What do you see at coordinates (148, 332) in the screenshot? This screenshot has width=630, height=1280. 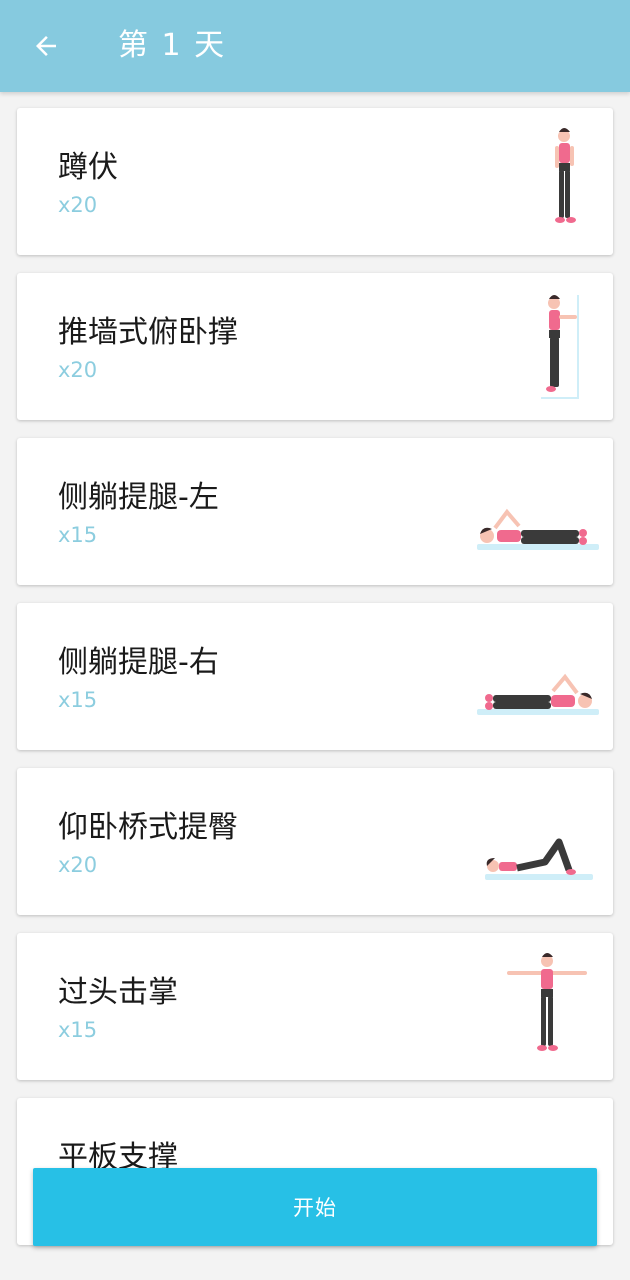 I see `exercise-name: 推墙式俯卧撑` at bounding box center [148, 332].